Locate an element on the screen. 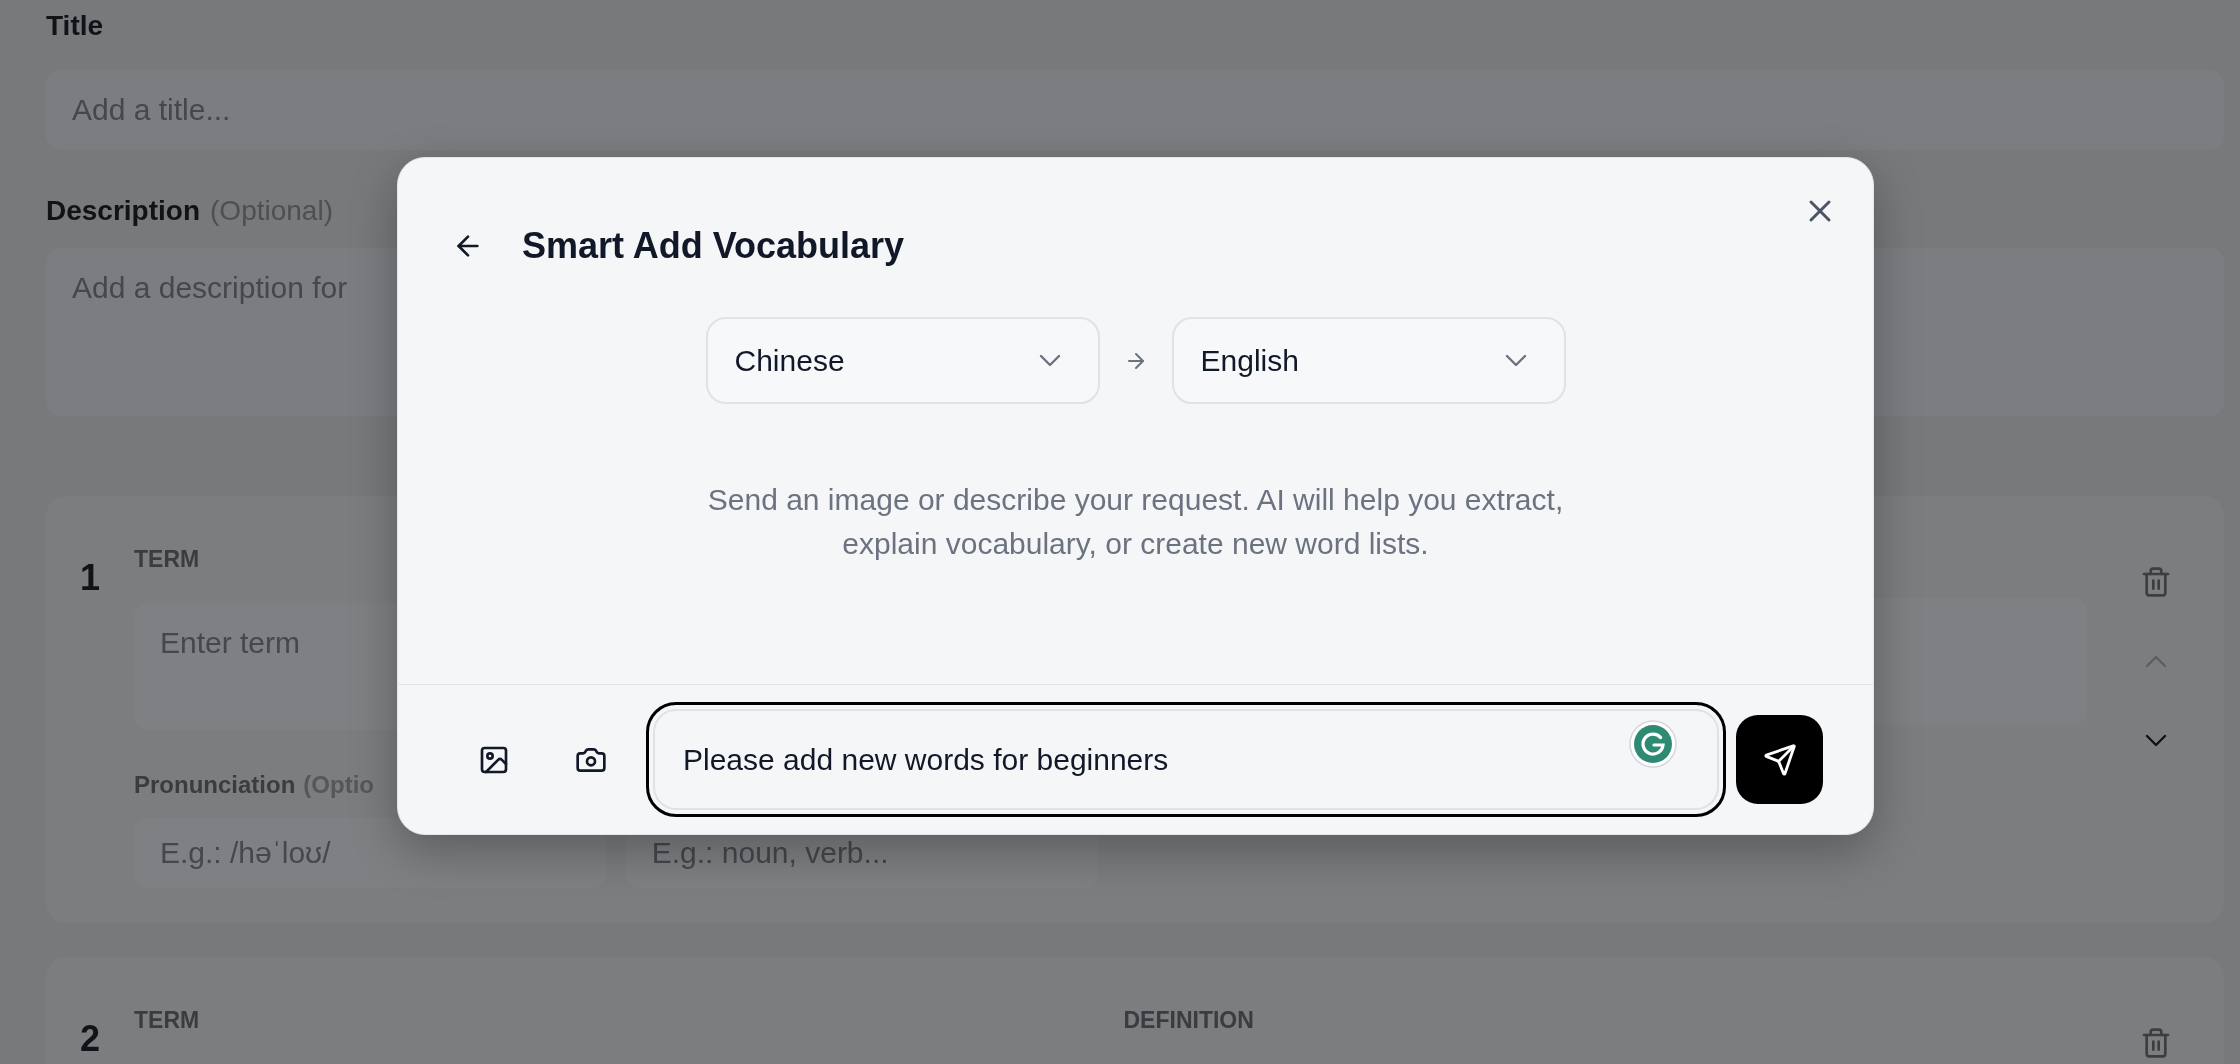 This screenshot has width=2240, height=1064. send-icon is located at coordinates (1779, 759).